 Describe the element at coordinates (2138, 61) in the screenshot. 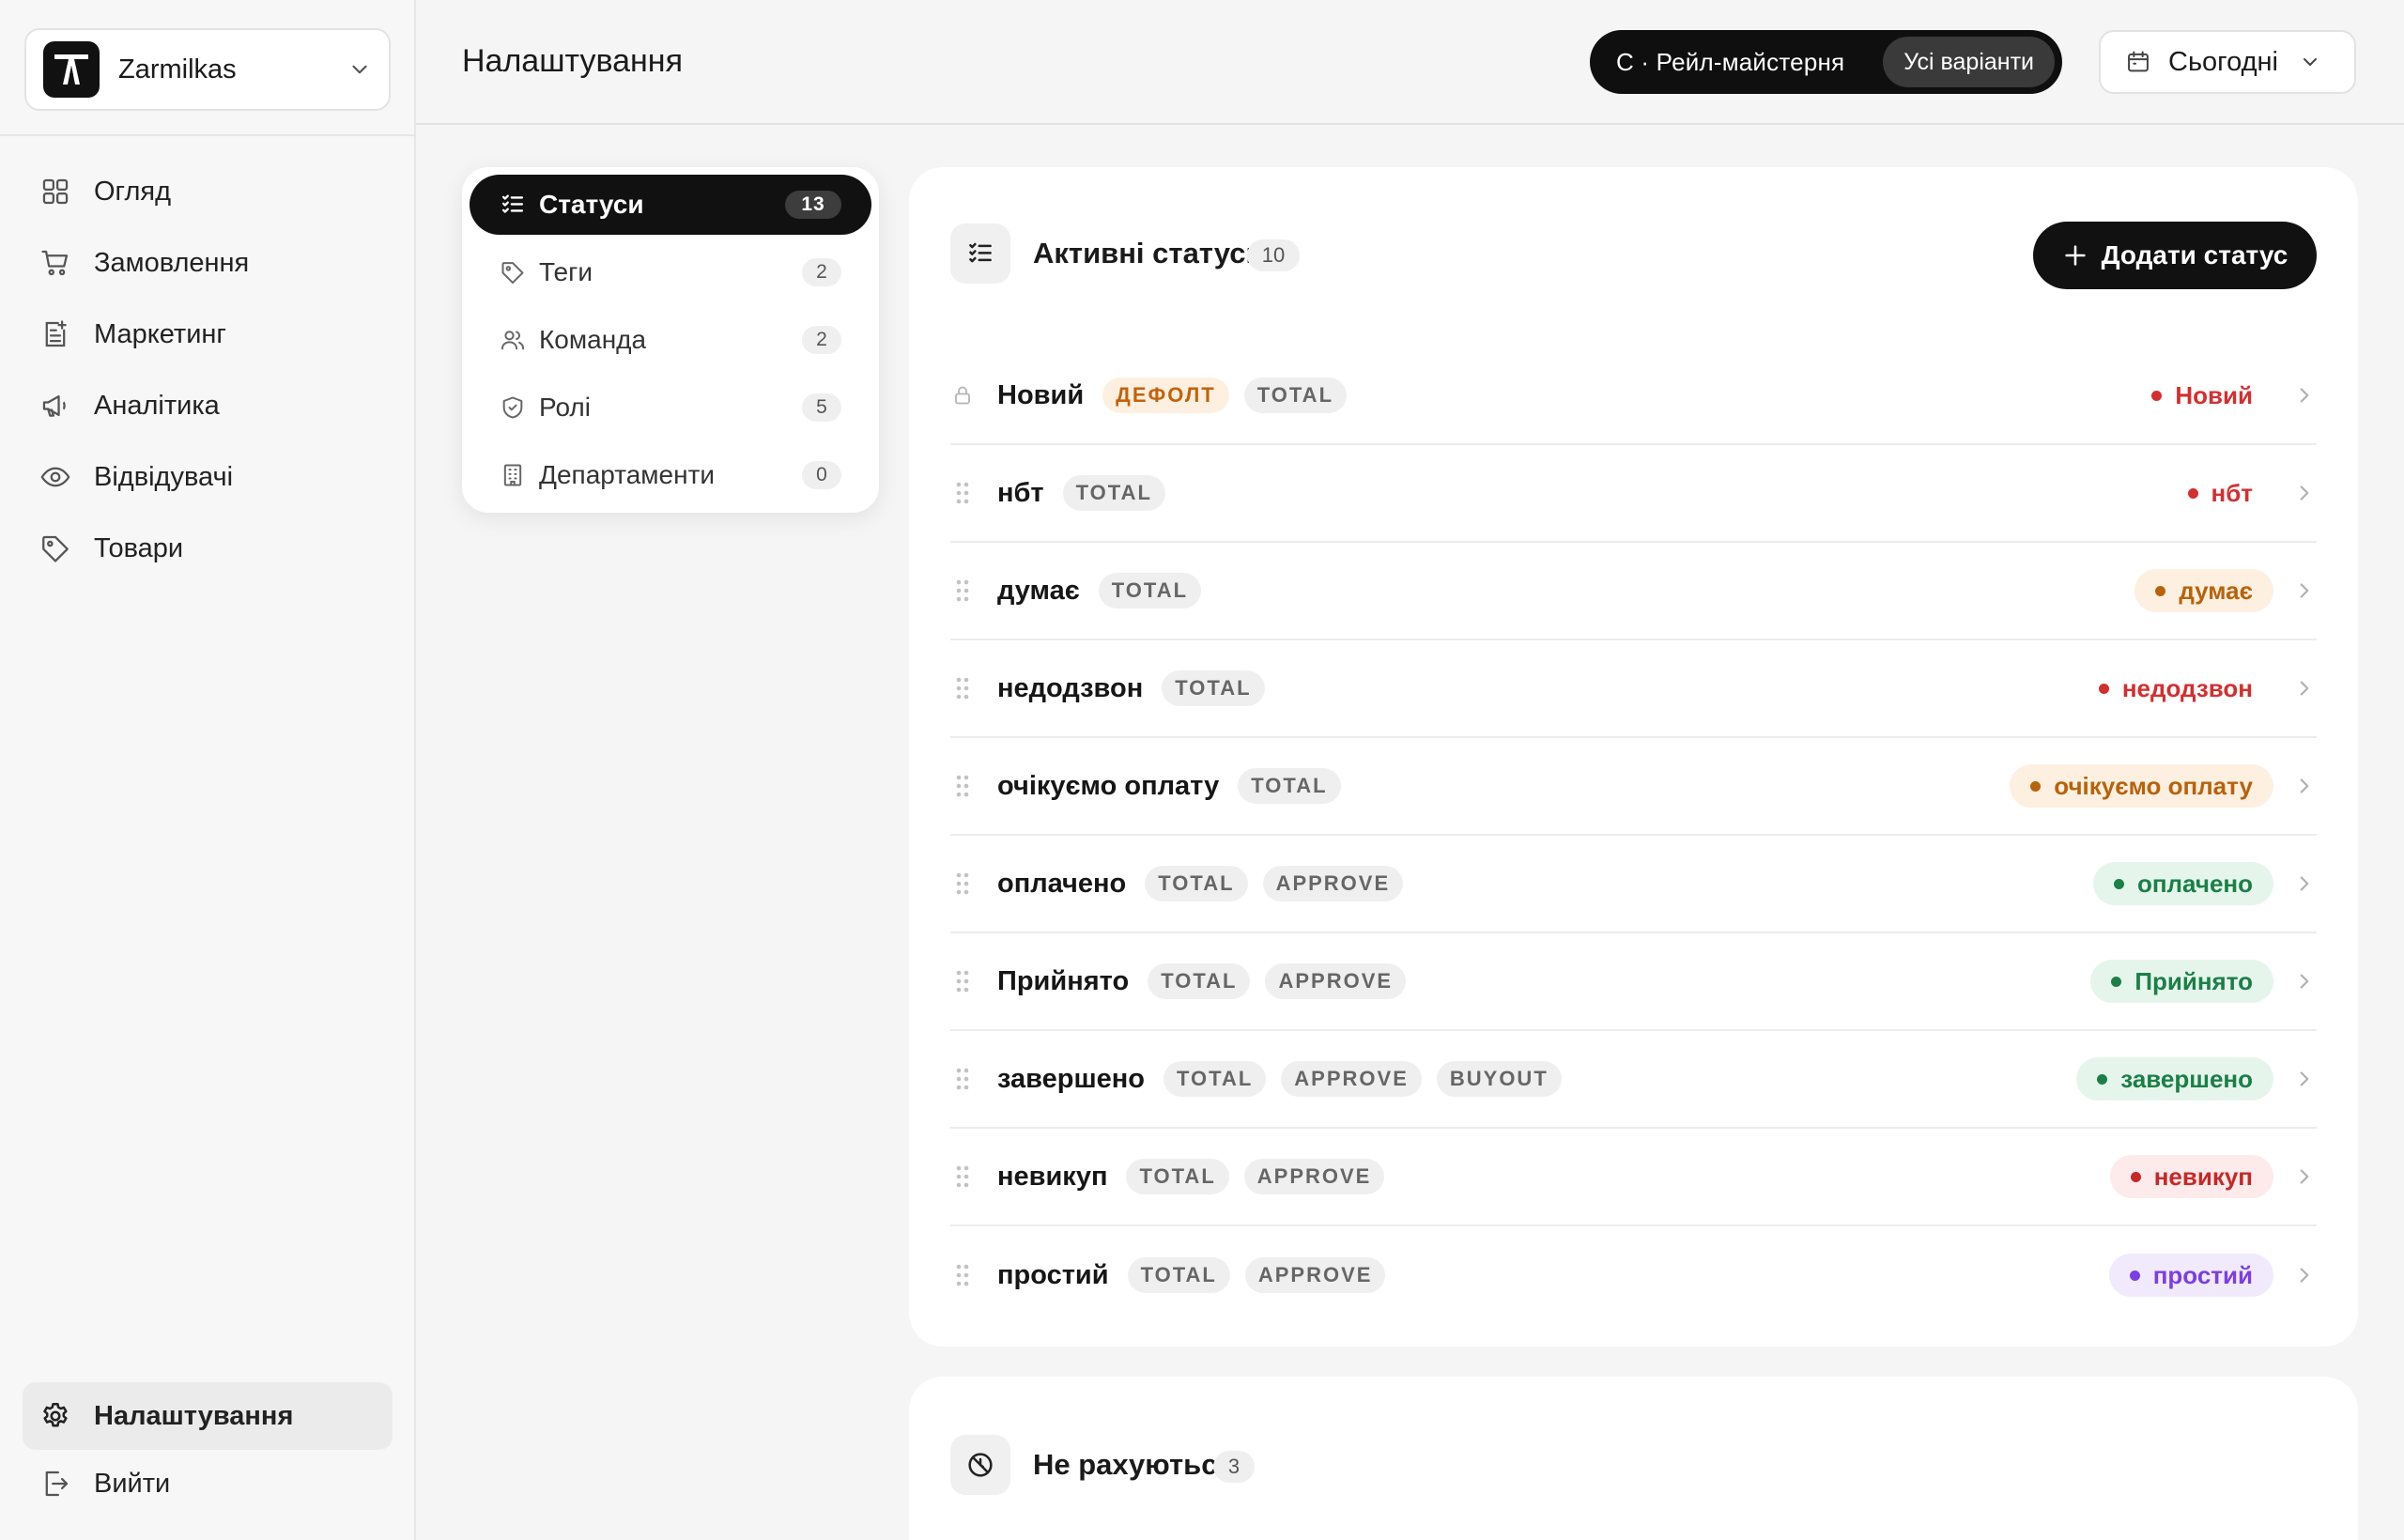

I see `calendar-icon` at that location.